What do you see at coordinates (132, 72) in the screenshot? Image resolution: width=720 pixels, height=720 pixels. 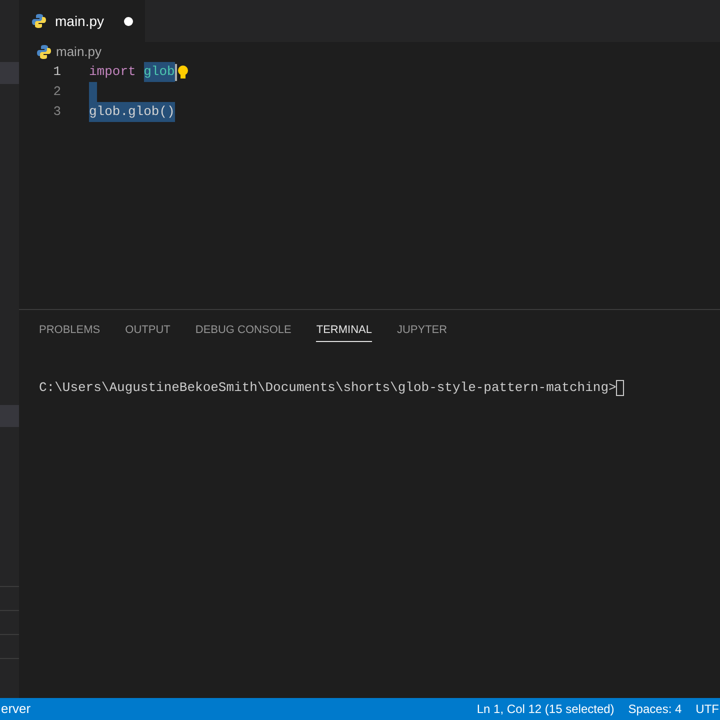 I see `code-line: import glob` at bounding box center [132, 72].